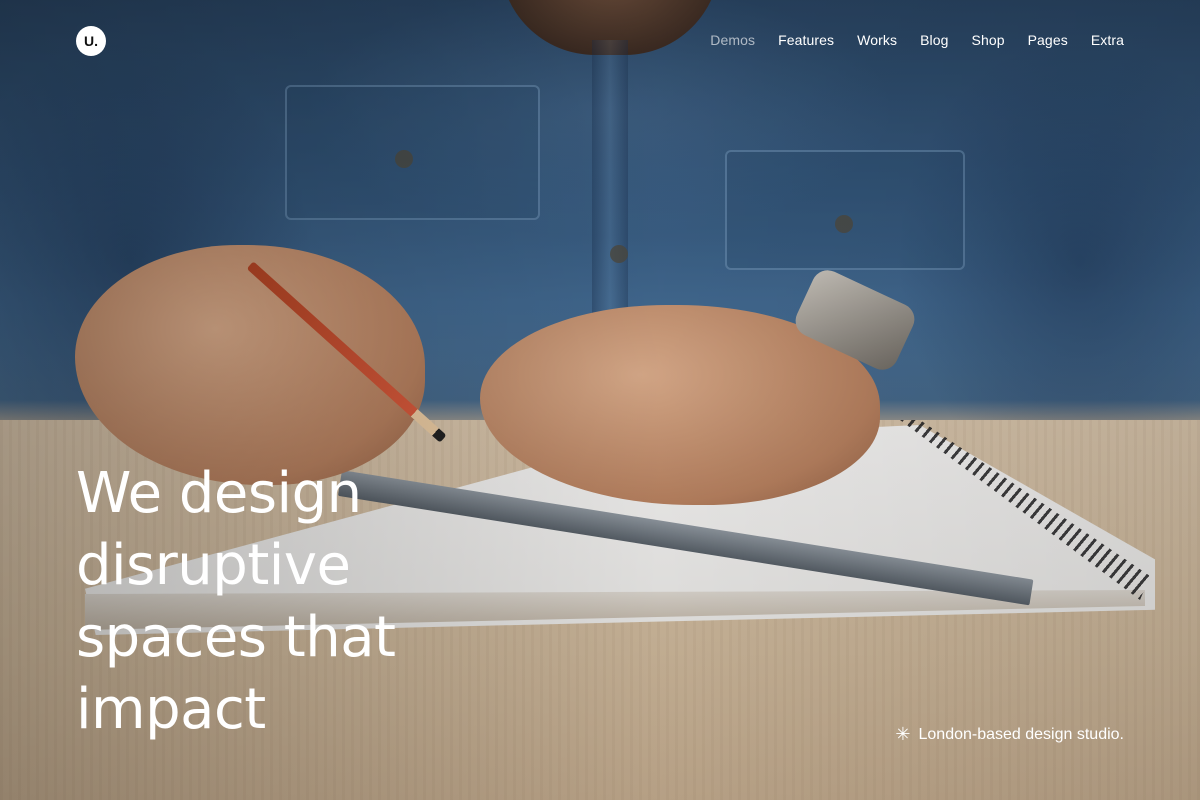  I want to click on nav-item-works: Works, so click(877, 40).